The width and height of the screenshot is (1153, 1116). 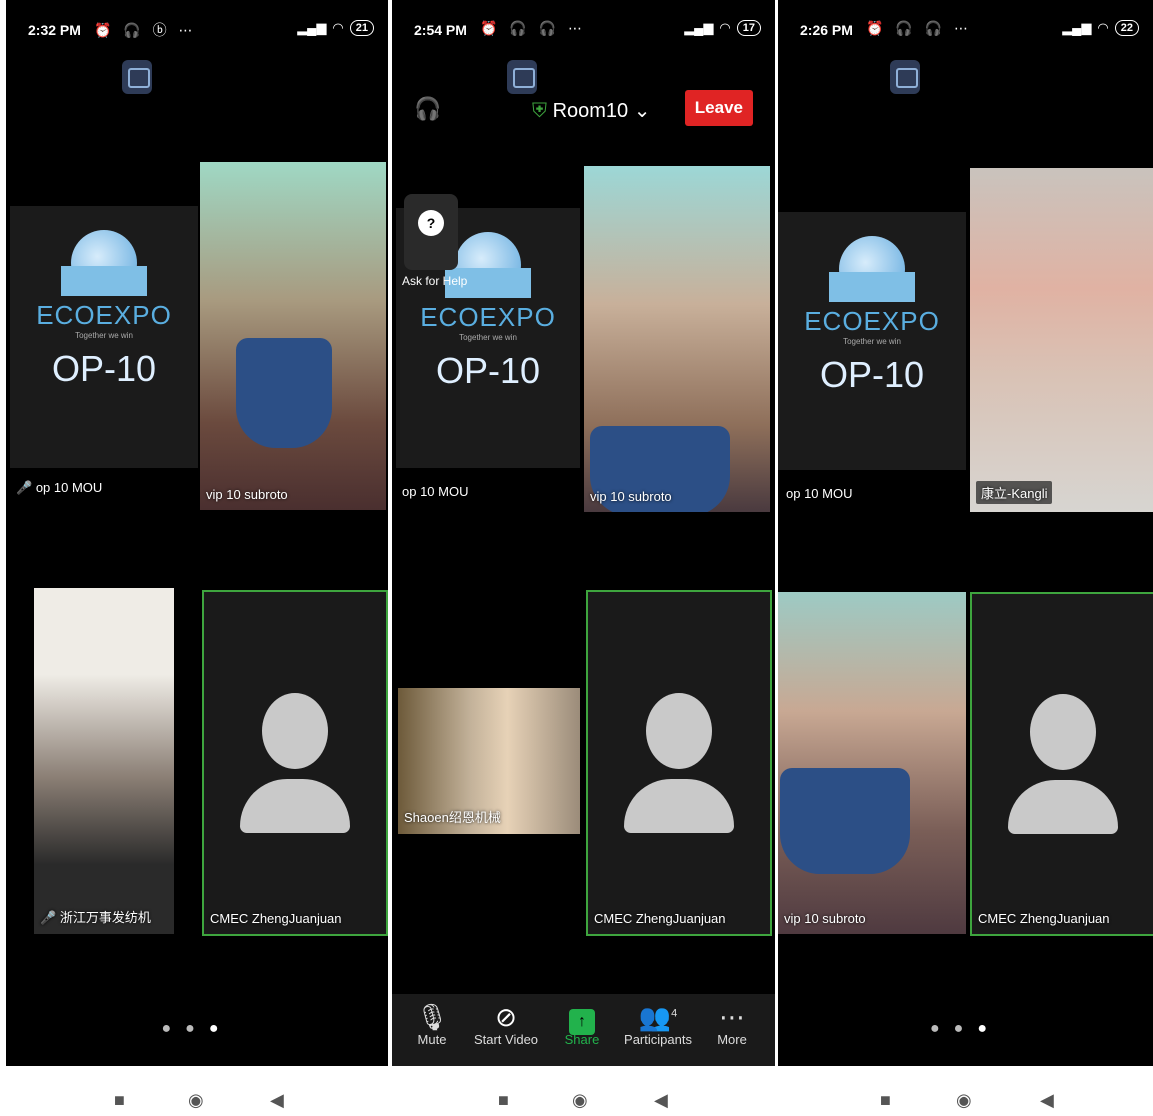 What do you see at coordinates (642, 111) in the screenshot?
I see `chevron-down-icon: ⌄` at bounding box center [642, 111].